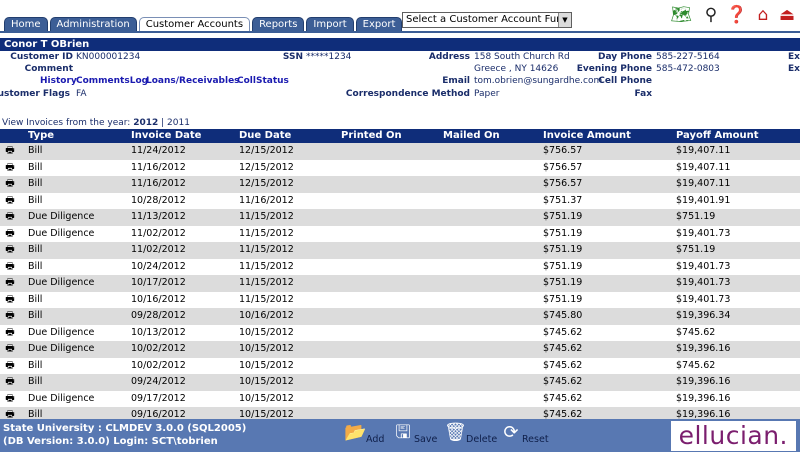 This screenshot has width=800, height=452. What do you see at coordinates (329, 57) in the screenshot?
I see `ssn-value: *****1234` at bounding box center [329, 57].